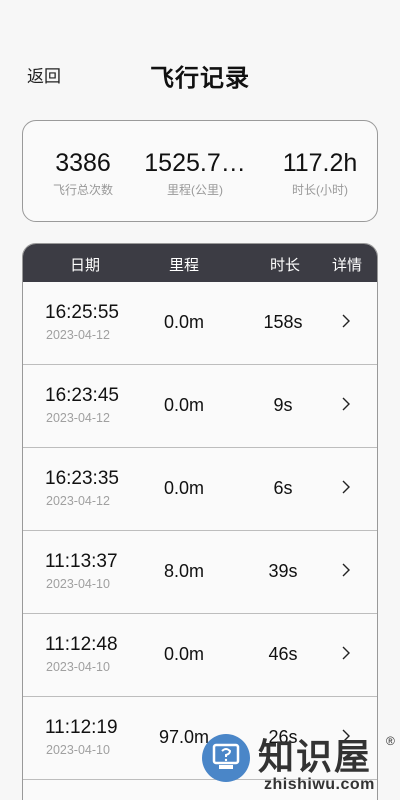 The height and width of the screenshot is (800, 400). What do you see at coordinates (315, 757) in the screenshot?
I see `watermark-brand: 知识屋` at bounding box center [315, 757].